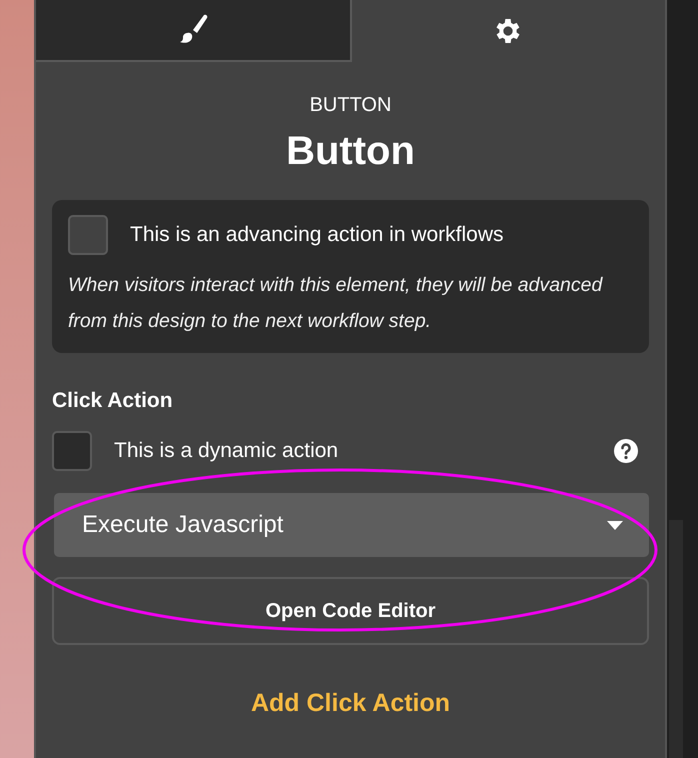 Image resolution: width=698 pixels, height=758 pixels. What do you see at coordinates (615, 525) in the screenshot?
I see `caret-icon` at bounding box center [615, 525].